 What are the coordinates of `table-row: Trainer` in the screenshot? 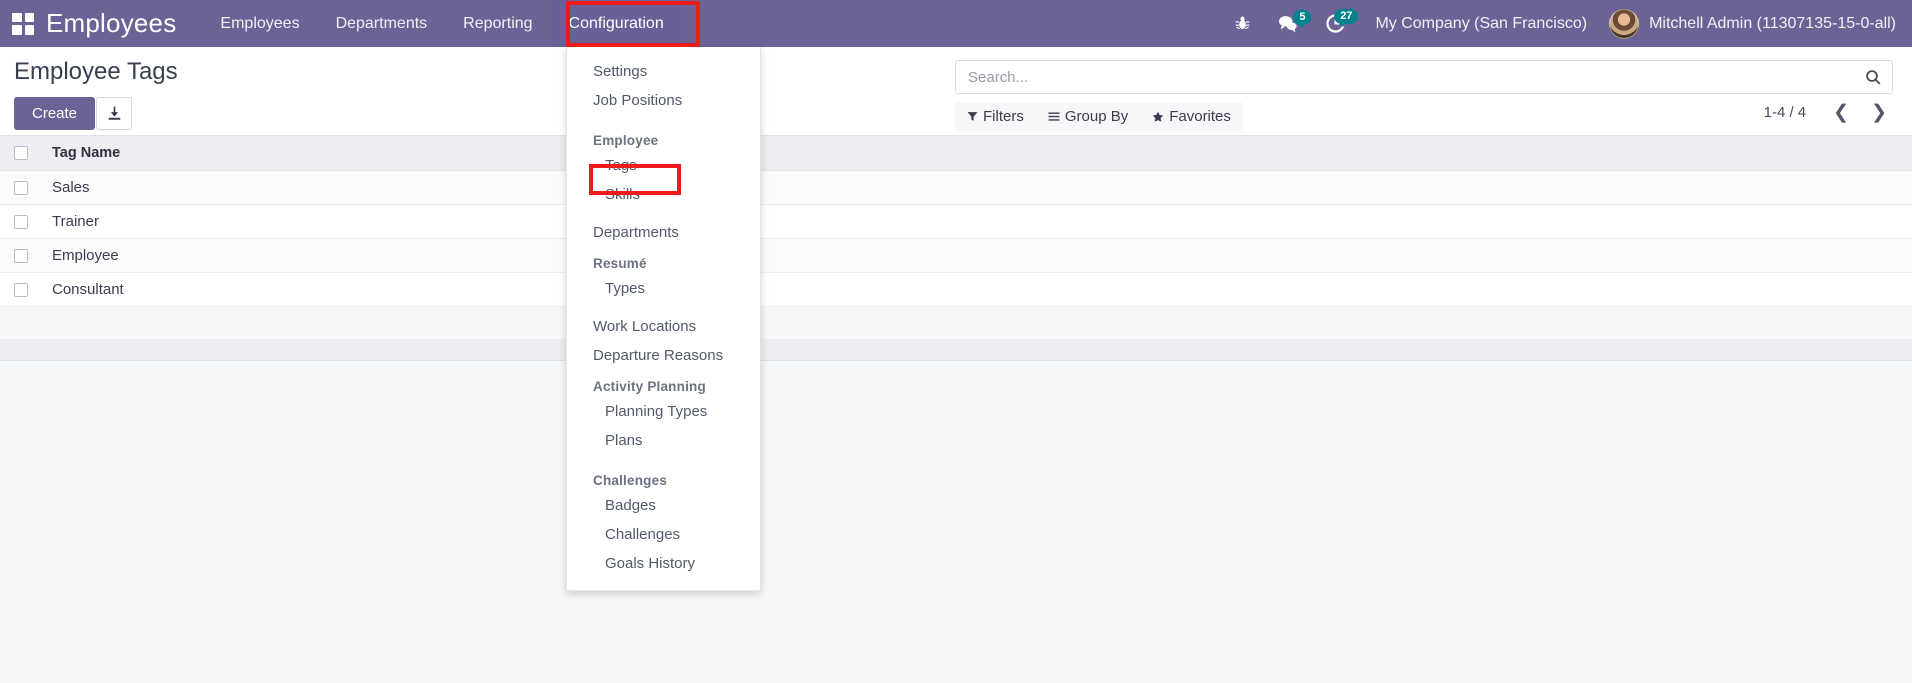 It's located at (956, 221).